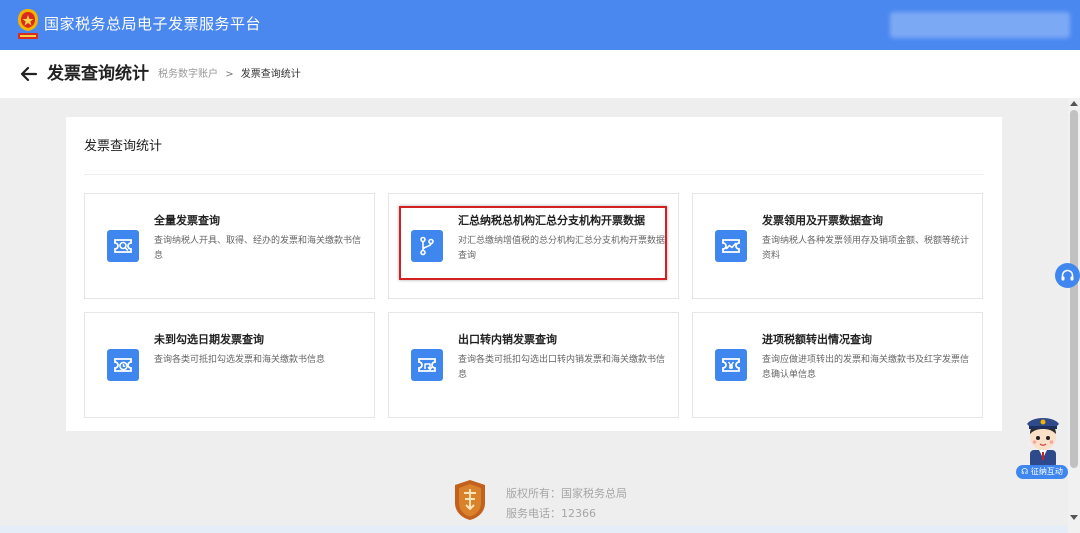  What do you see at coordinates (551, 513) in the screenshot?
I see `footer-service-phone: 服务电话：12366` at bounding box center [551, 513].